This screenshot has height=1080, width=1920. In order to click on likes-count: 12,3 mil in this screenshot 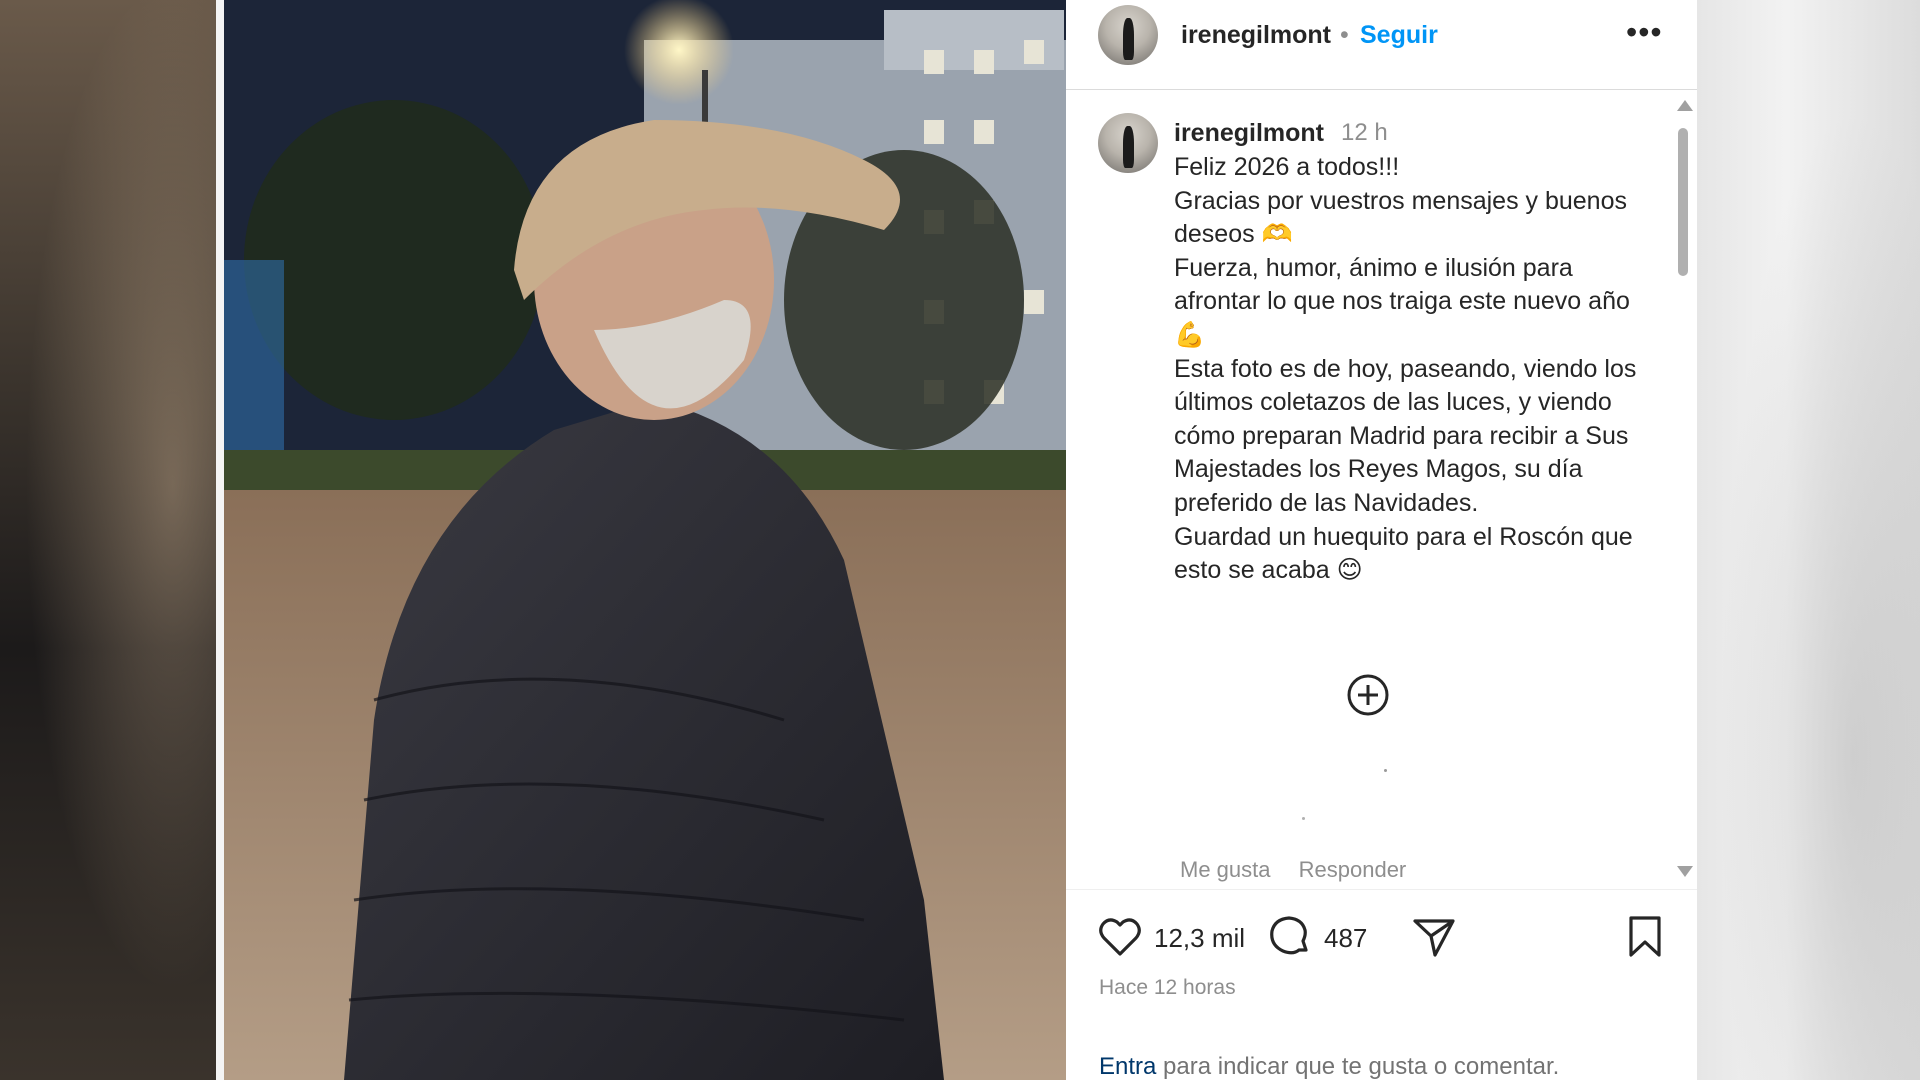, I will do `click(1199, 938)`.